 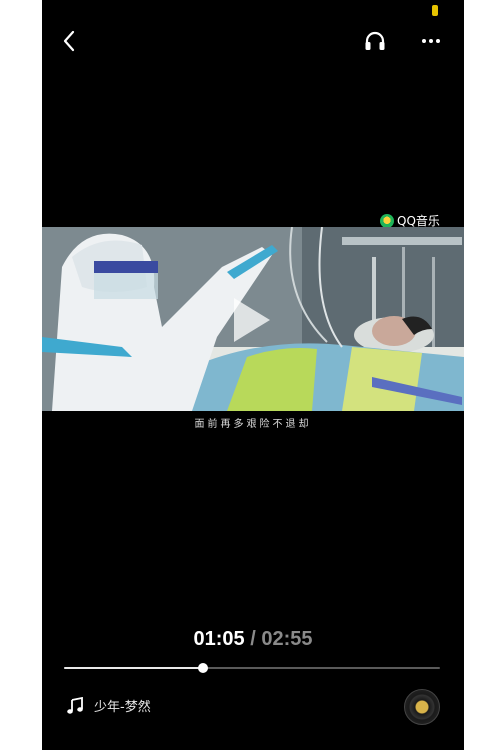 I want to click on more-horizontal-icon, so click(x=431, y=41).